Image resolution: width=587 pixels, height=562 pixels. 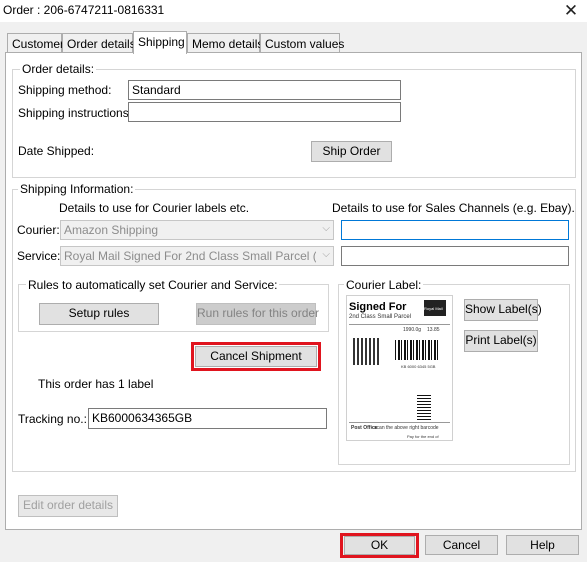 I want to click on tab-custom-values: Custom values, so click(x=302, y=43).